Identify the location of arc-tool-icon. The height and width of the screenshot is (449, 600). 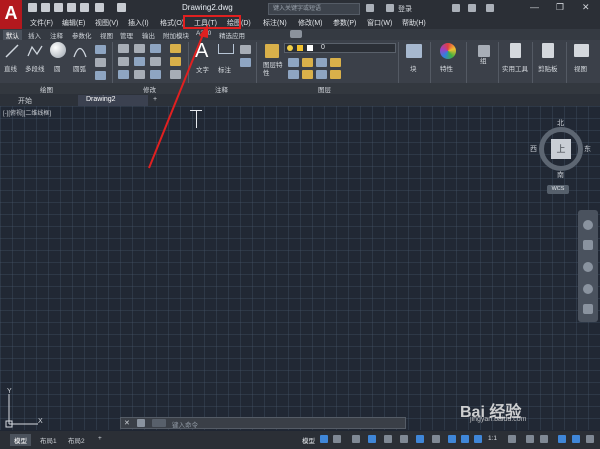
(80, 51).